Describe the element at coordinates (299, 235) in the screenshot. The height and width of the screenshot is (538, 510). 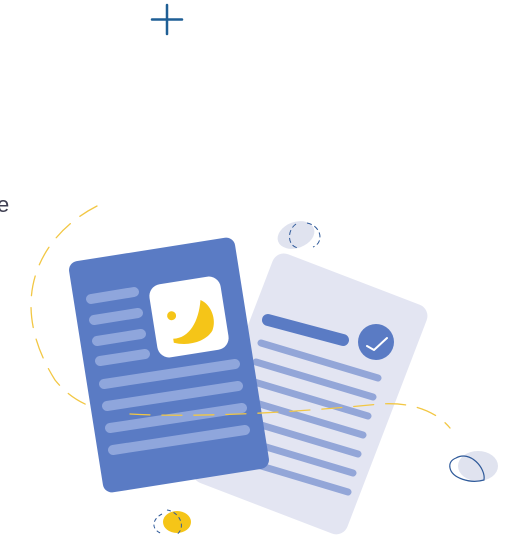
I see `pebble-top` at that location.